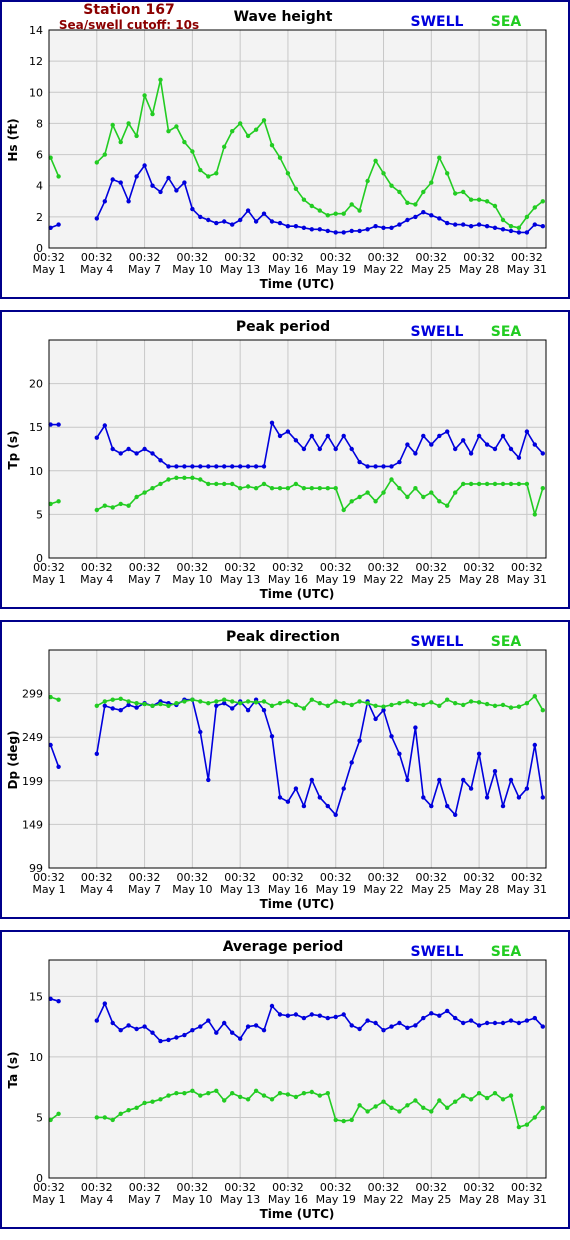 The width and height of the screenshot is (570, 1240). What do you see at coordinates (288, 579) in the screenshot?
I see `x-tick-date: May 16` at bounding box center [288, 579].